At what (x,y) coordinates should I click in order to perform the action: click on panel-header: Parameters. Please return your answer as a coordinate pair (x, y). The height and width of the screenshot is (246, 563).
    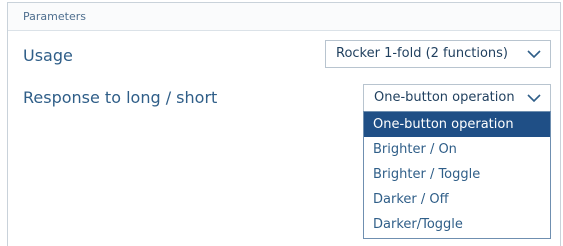
    Looking at the image, I should click on (284, 17).